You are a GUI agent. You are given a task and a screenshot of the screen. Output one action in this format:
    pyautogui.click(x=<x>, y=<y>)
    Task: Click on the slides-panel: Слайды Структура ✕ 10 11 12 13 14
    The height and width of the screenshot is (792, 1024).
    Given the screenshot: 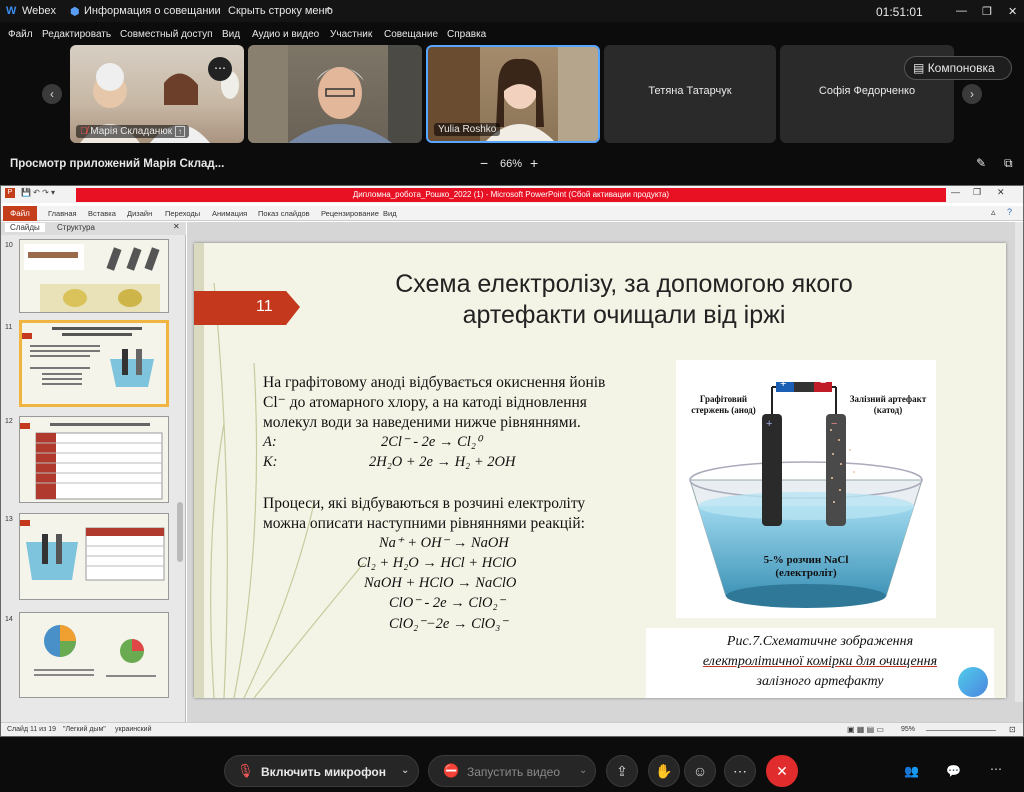 What is the action you would take?
    pyautogui.click(x=93, y=472)
    